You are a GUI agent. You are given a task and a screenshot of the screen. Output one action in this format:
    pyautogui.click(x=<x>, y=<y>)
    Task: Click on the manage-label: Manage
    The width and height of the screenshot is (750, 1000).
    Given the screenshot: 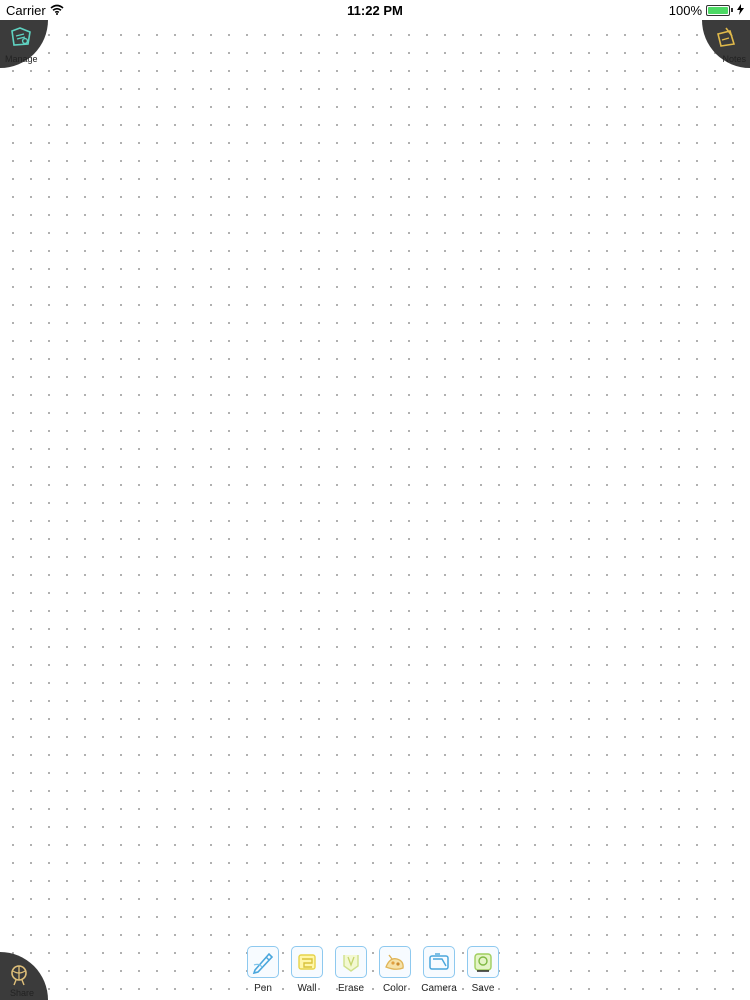 What is the action you would take?
    pyautogui.click(x=21, y=59)
    